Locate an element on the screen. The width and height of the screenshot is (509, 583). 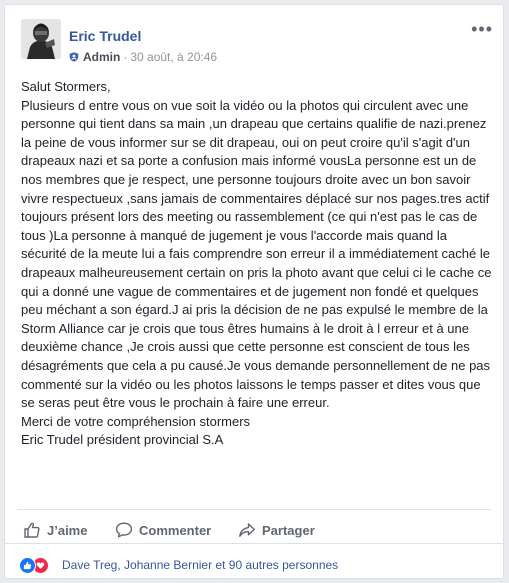
like-icon is located at coordinates (27, 565).